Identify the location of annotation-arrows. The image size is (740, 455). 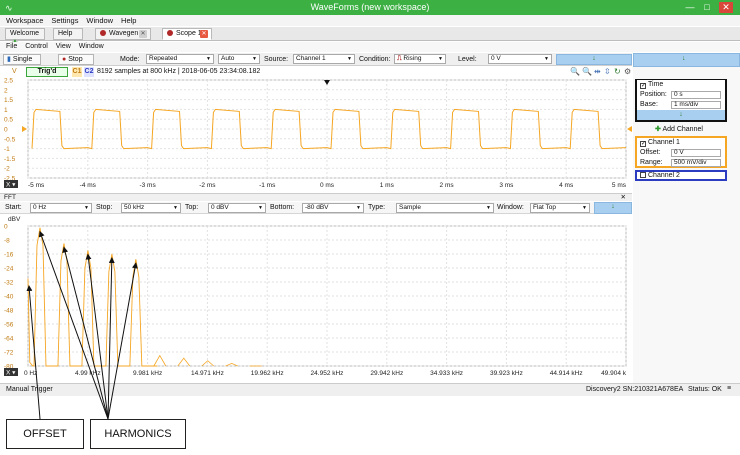
(82, 325).